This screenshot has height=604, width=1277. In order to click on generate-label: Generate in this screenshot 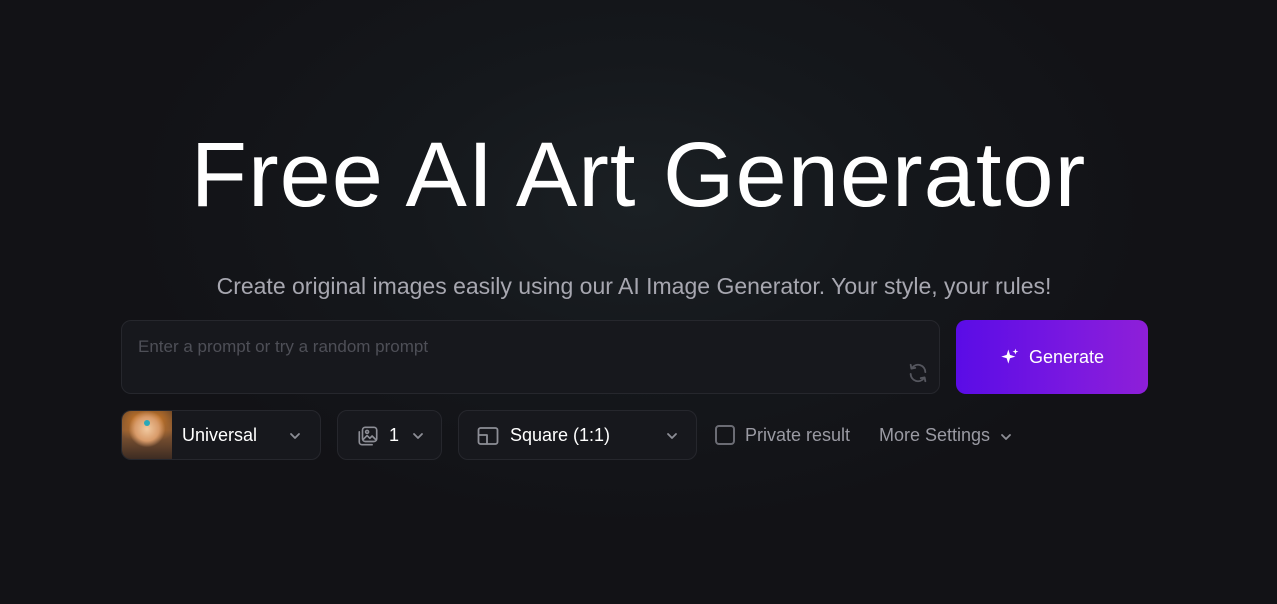, I will do `click(1066, 356)`.